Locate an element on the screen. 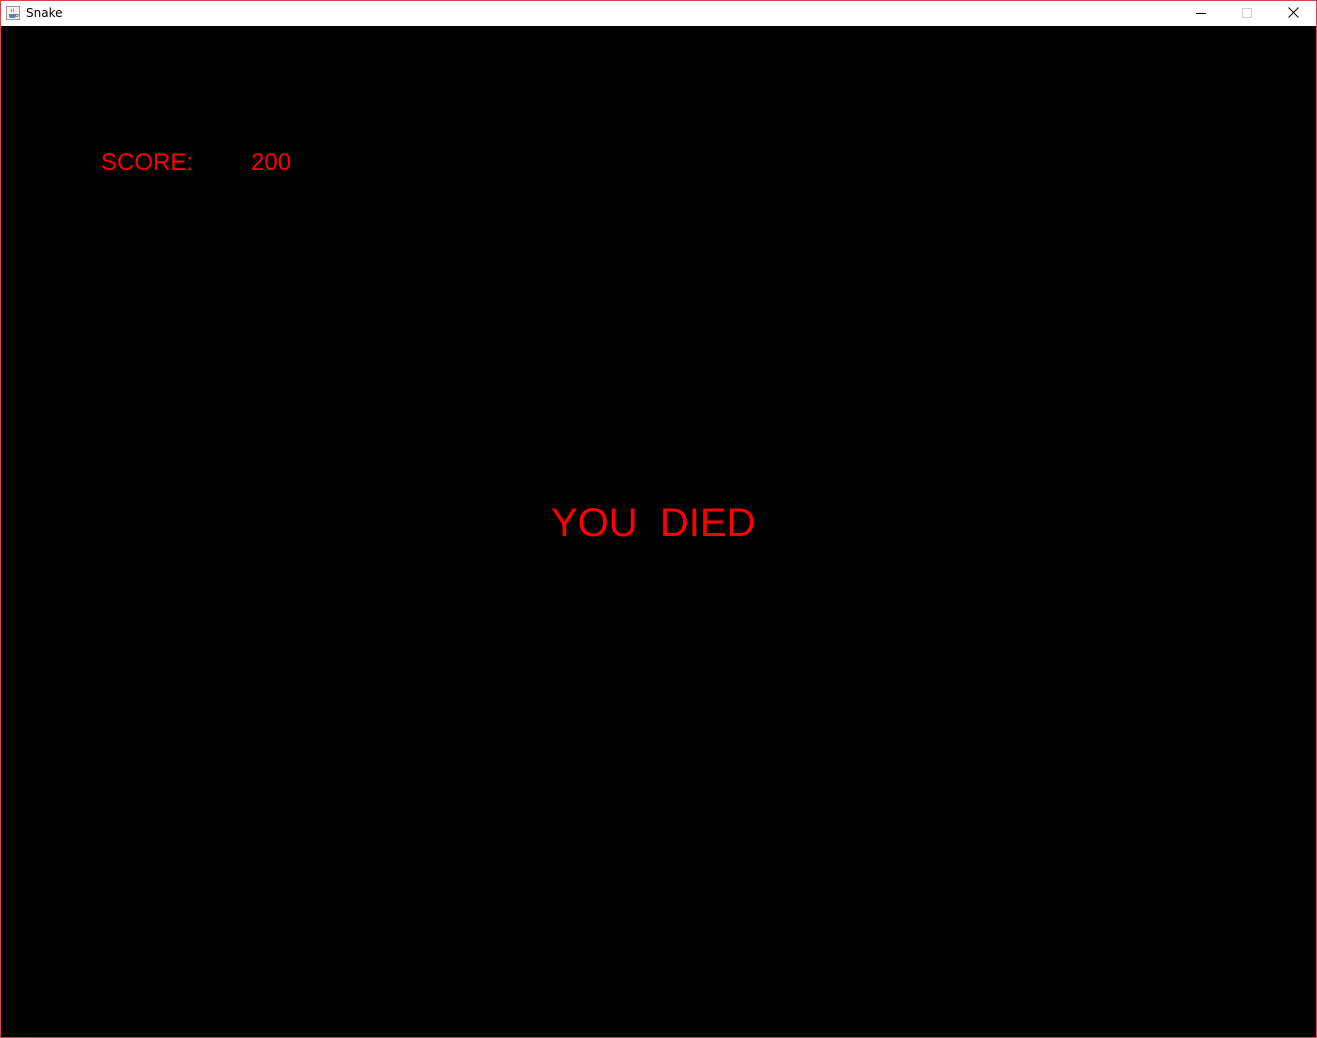 This screenshot has width=1317, height=1038. score-value: 200 is located at coordinates (271, 162).